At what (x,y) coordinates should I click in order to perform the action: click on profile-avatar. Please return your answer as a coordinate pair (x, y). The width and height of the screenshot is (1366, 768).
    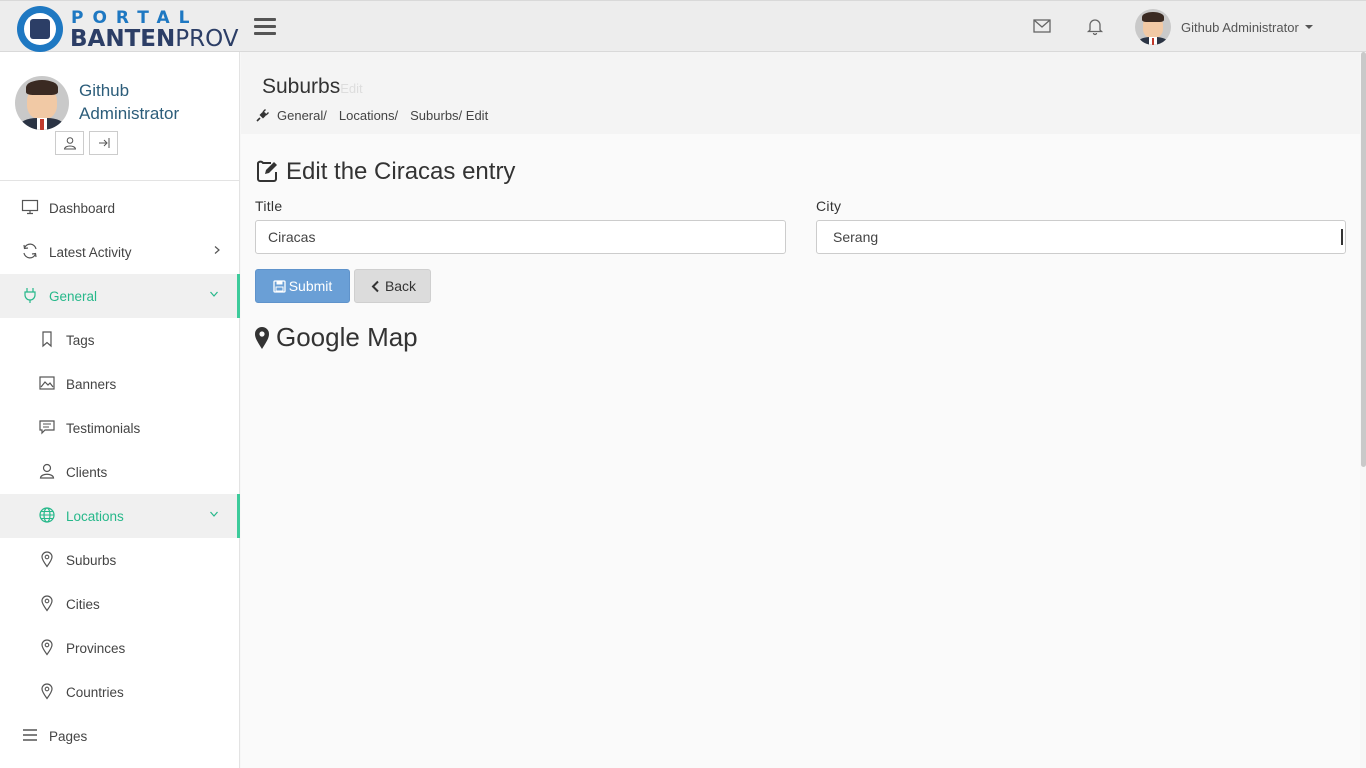
    Looking at the image, I should click on (42, 103).